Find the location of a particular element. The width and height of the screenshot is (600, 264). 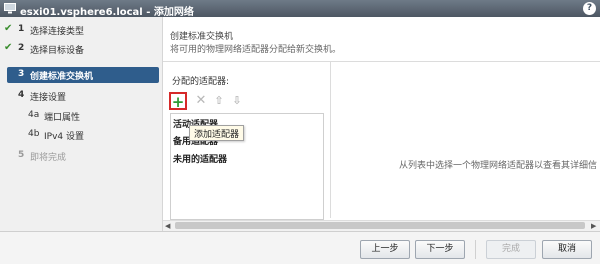

step-select-connection-type: ✔ 1 选择连接类型 is located at coordinates (81, 30).